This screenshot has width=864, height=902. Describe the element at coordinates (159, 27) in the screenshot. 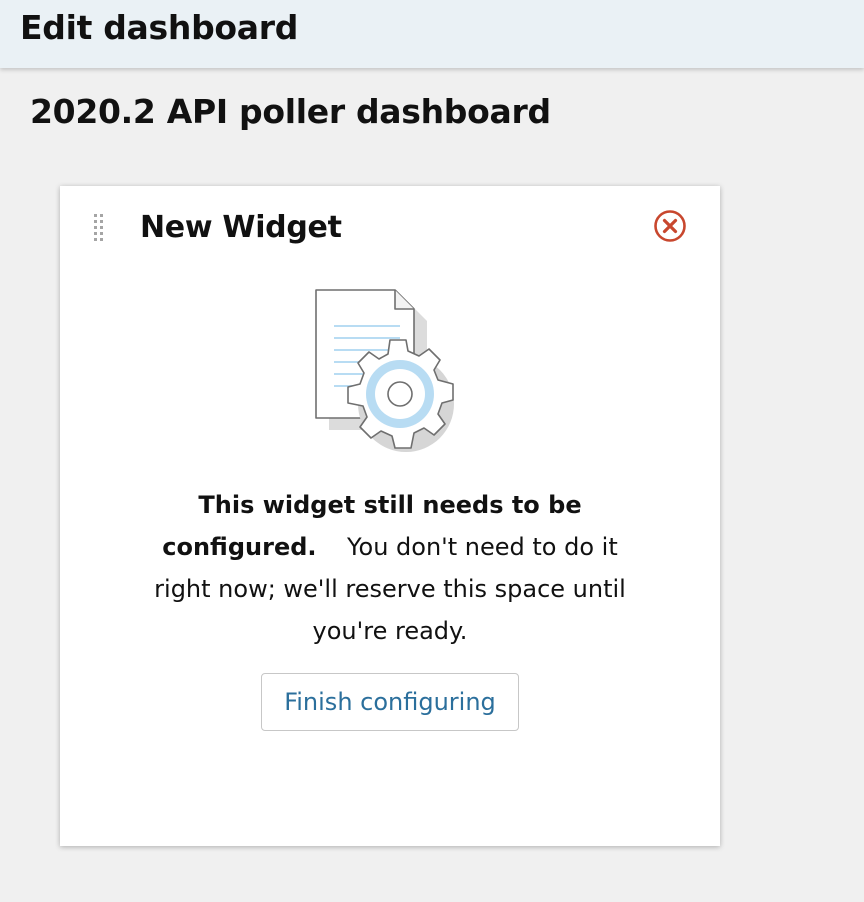

I see `page-title: Edit dashboard` at that location.